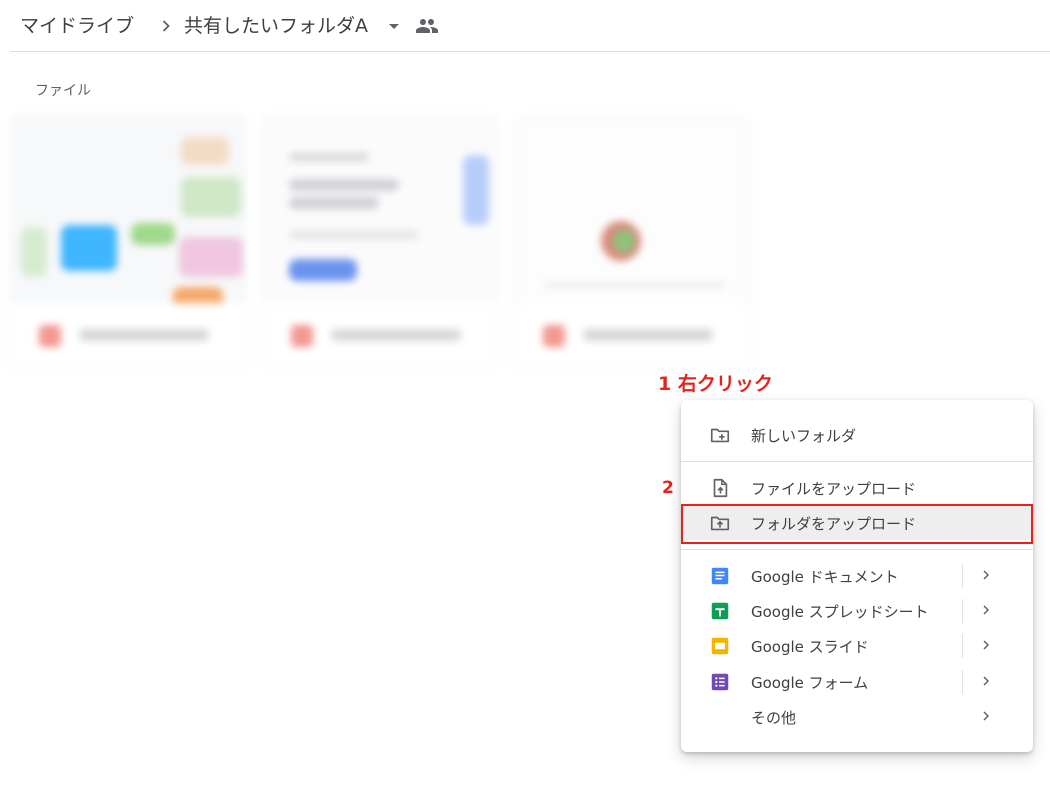 Image resolution: width=1050 pixels, height=787 pixels. What do you see at coordinates (668, 488) in the screenshot?
I see `annotation-step-2: 2` at bounding box center [668, 488].